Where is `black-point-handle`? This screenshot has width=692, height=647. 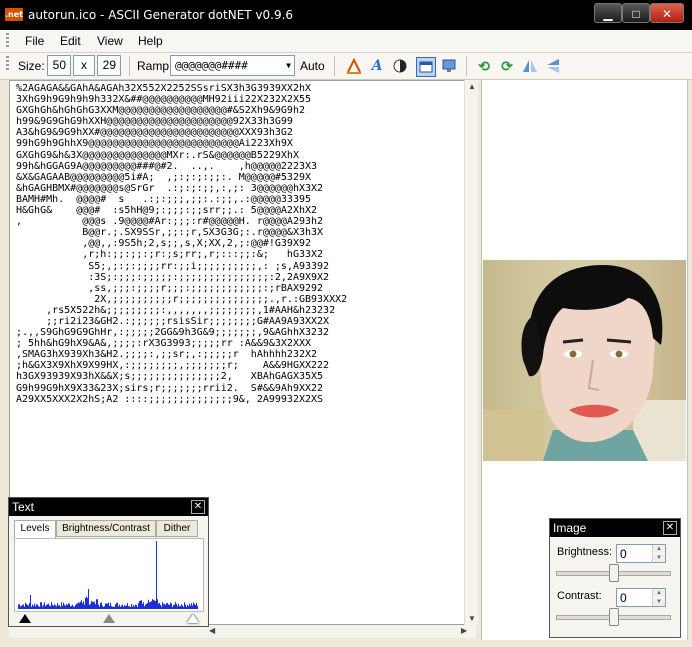 black-point-handle is located at coordinates (25, 618).